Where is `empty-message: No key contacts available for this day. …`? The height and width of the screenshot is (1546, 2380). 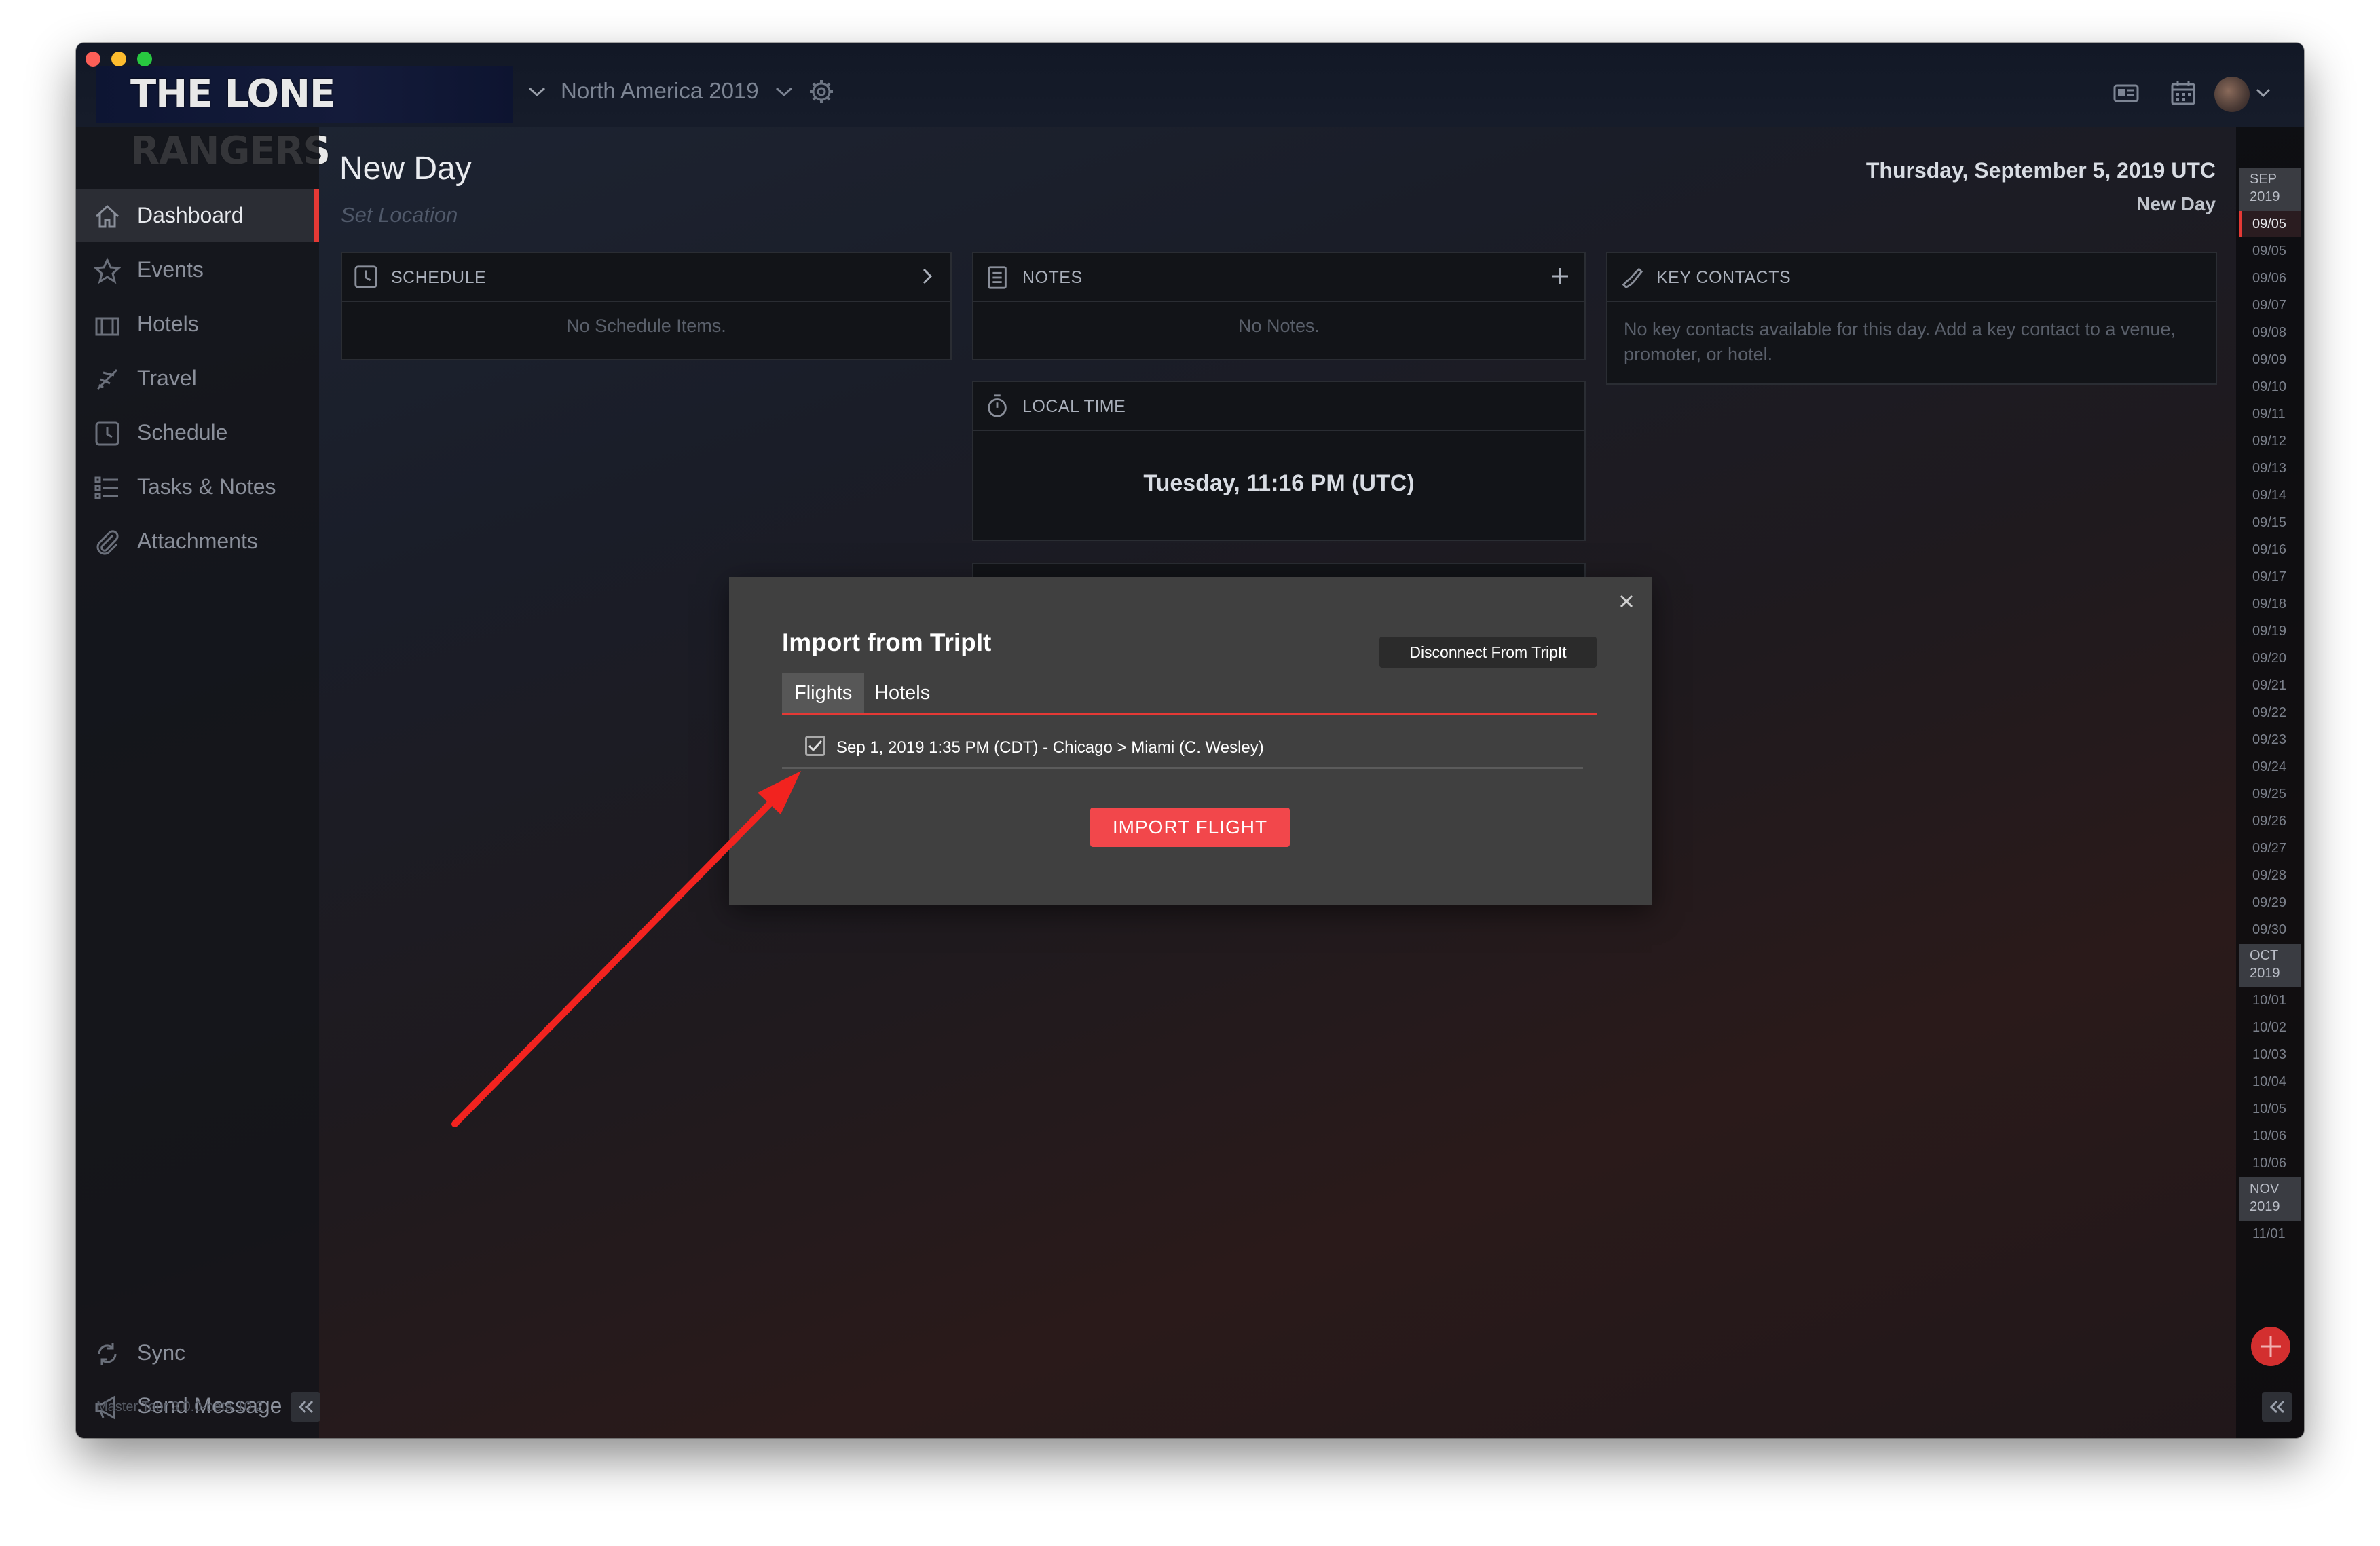 empty-message: No key contacts available for this day. … is located at coordinates (1900, 342).